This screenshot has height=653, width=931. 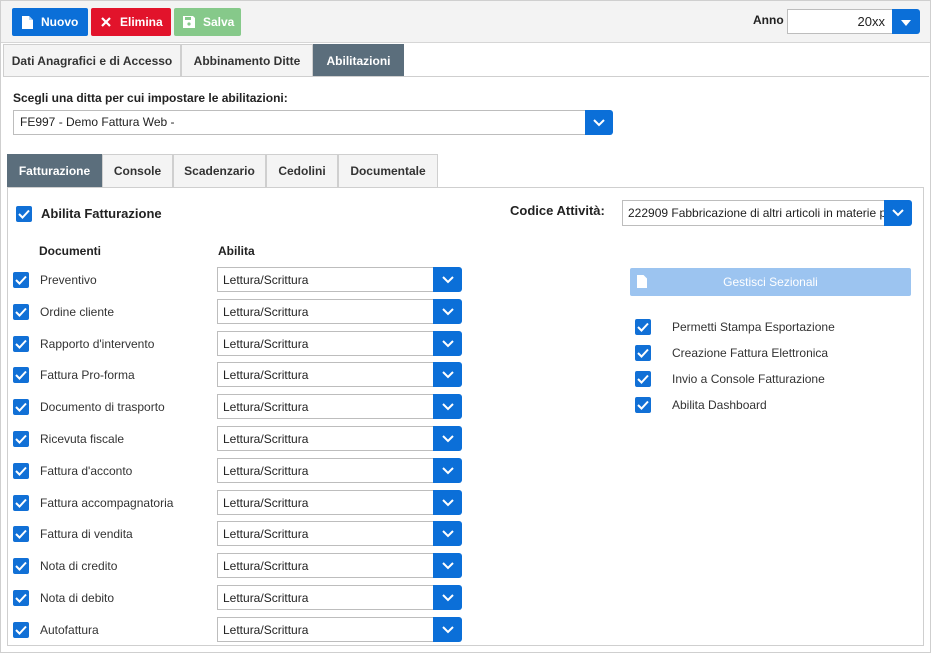 What do you see at coordinates (107, 503) in the screenshot?
I see `document-label: Fattura accompagnatoria` at bounding box center [107, 503].